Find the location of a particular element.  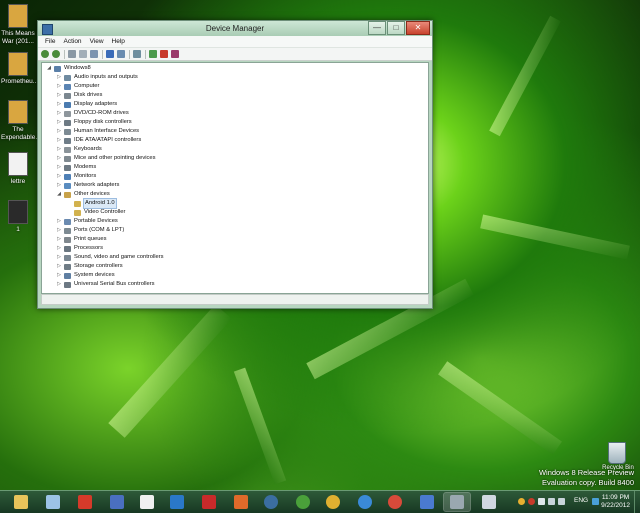

taskbar-app-acrobat is located at coordinates (85, 502).